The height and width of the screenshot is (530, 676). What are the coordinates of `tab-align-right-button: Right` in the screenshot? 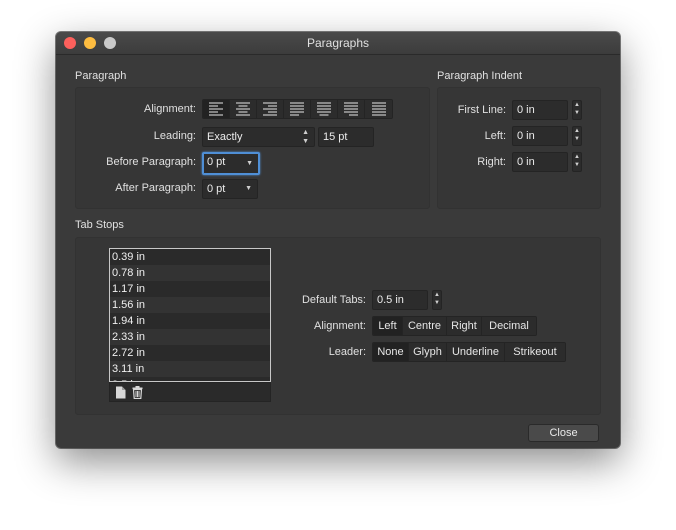 It's located at (464, 326).